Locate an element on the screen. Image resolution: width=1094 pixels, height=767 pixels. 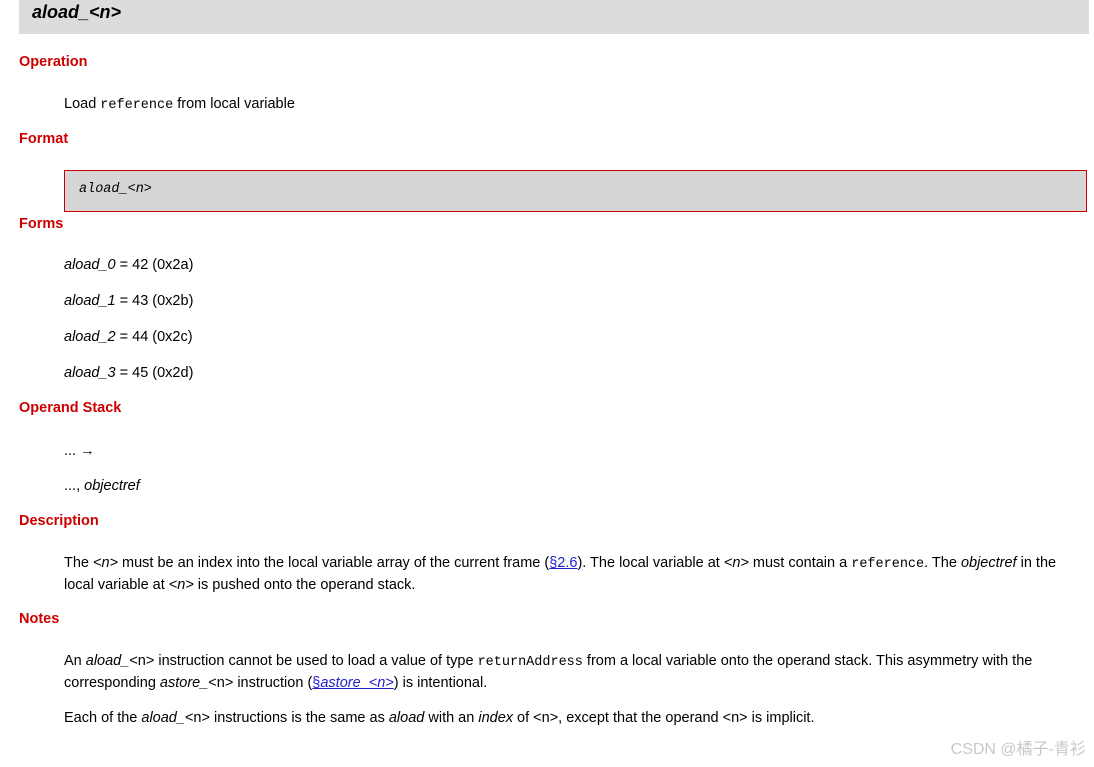
form-item: aload_1 = 43 (0x2b) is located at coordinates (129, 301).